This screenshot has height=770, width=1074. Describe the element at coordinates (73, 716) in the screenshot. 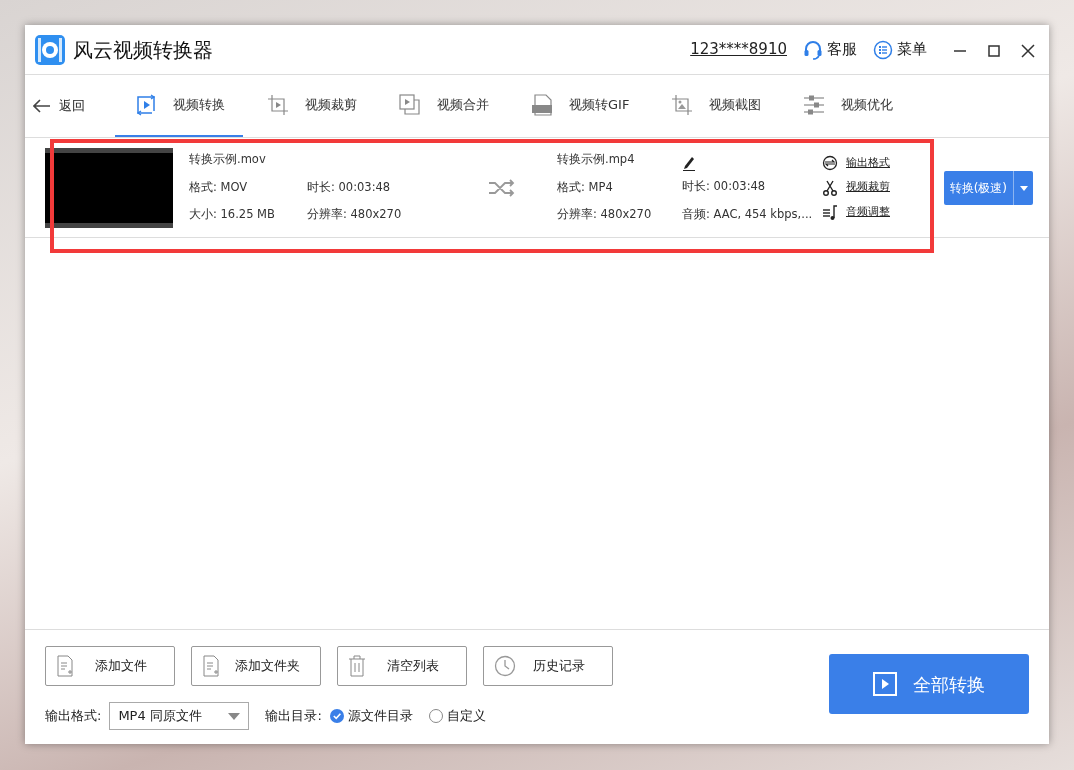

I see `output-format-label: 输出格式:` at that location.